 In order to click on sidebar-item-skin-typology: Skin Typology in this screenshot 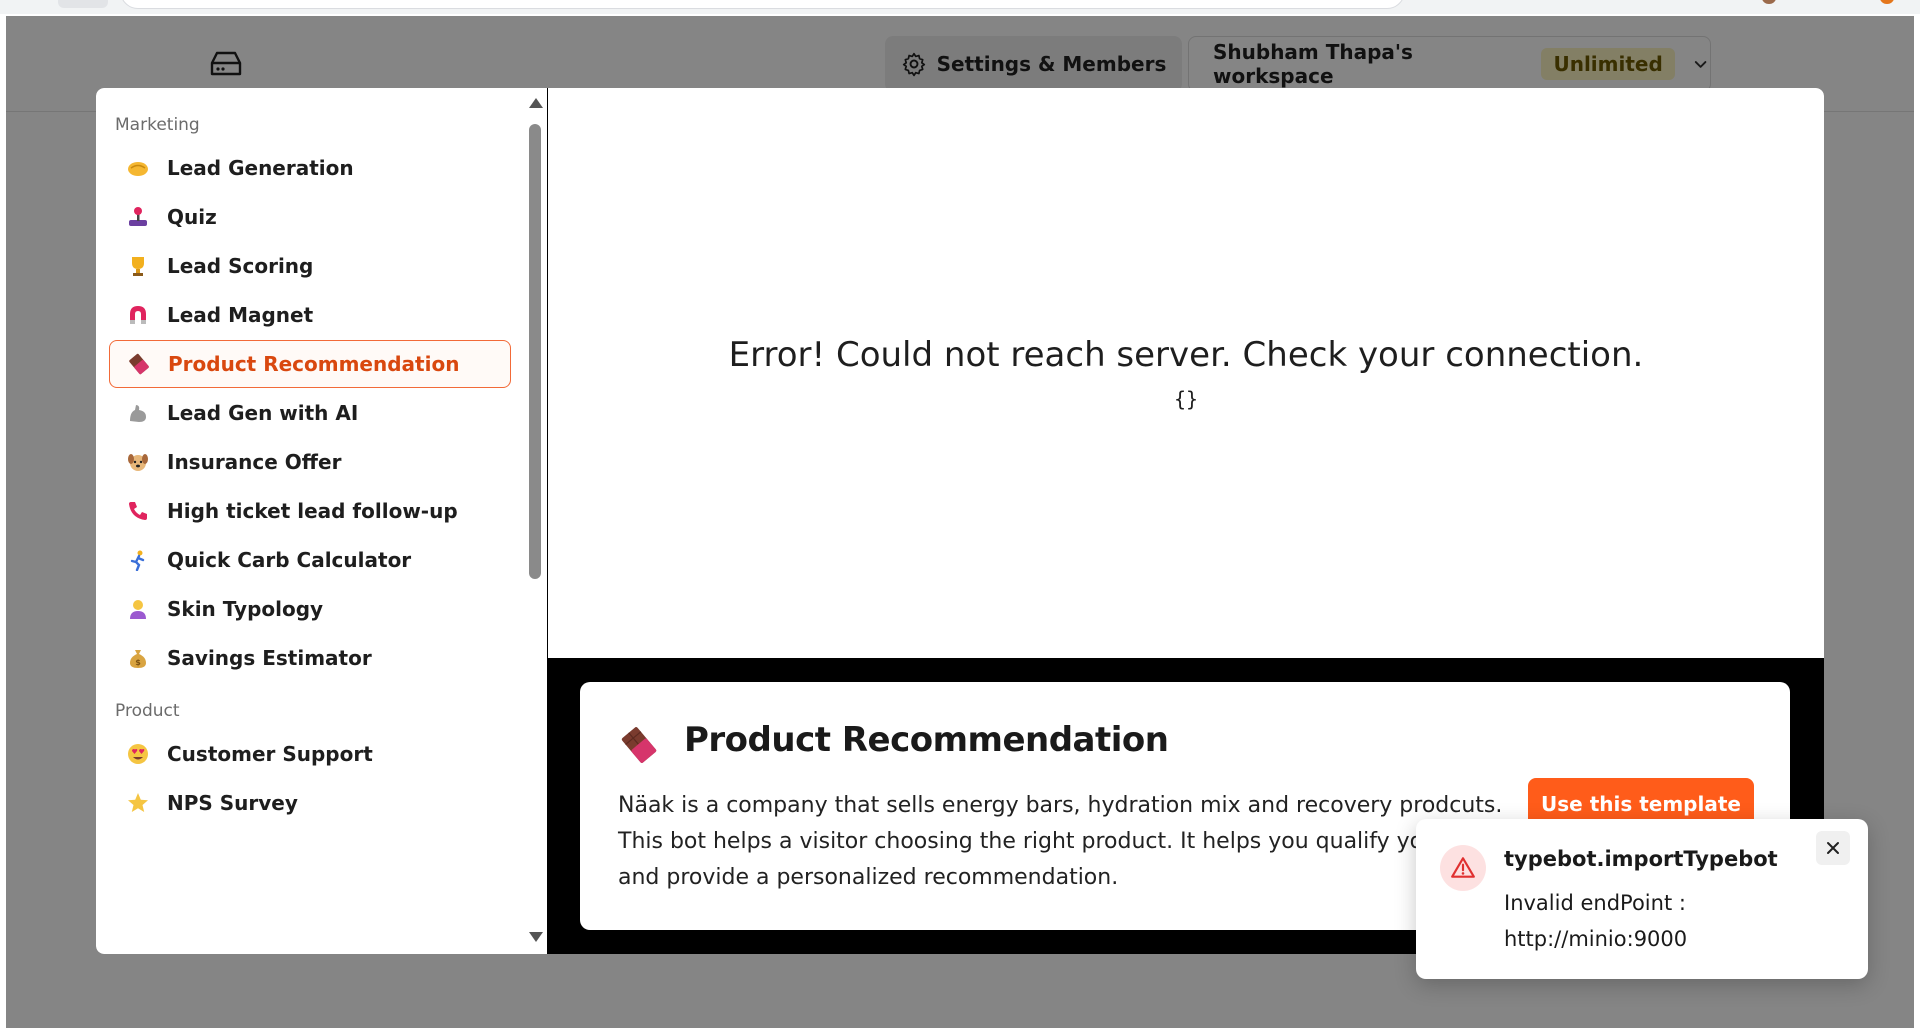, I will do `click(310, 609)`.